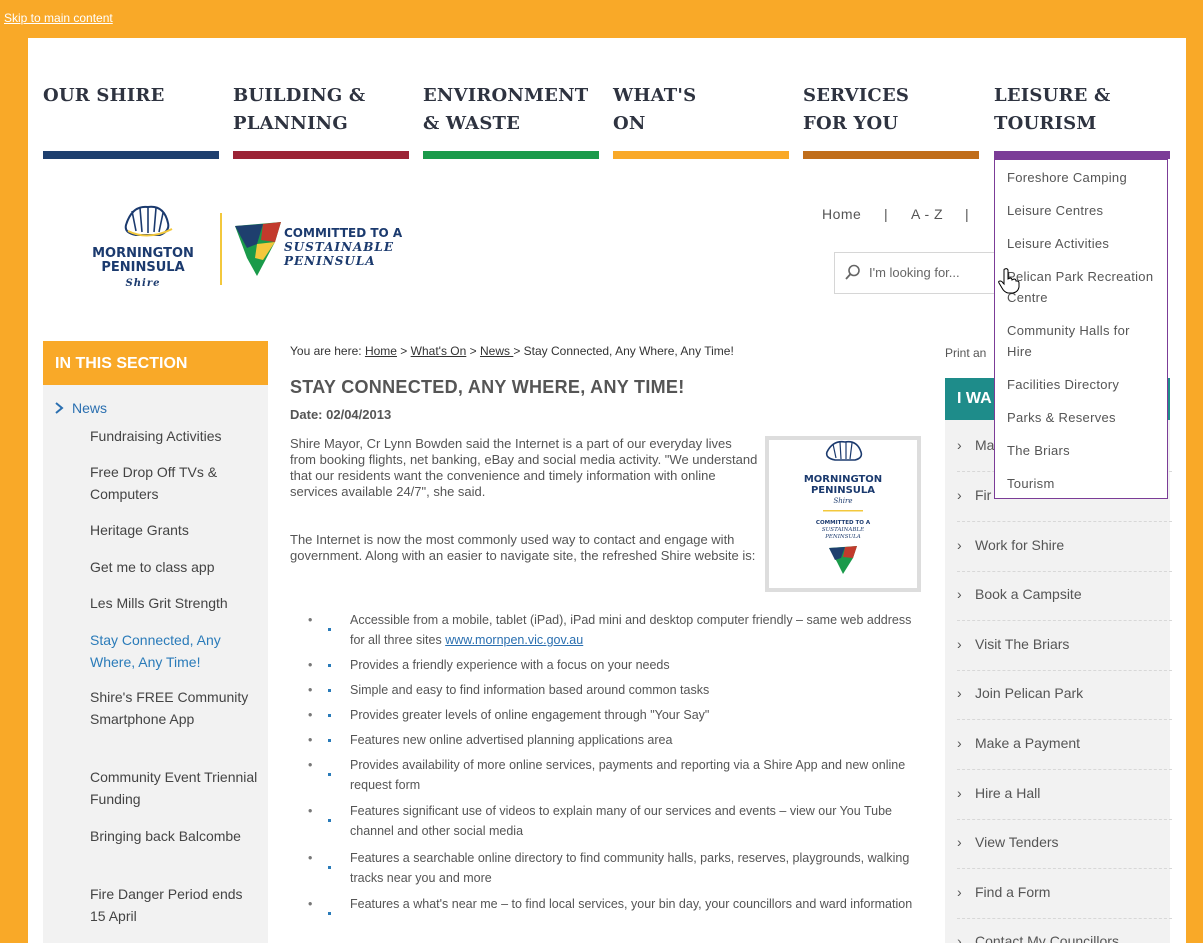 The image size is (1203, 943). Describe the element at coordinates (1029, 693) in the screenshot. I see `quick-link-label: Join Pelican Park` at that location.